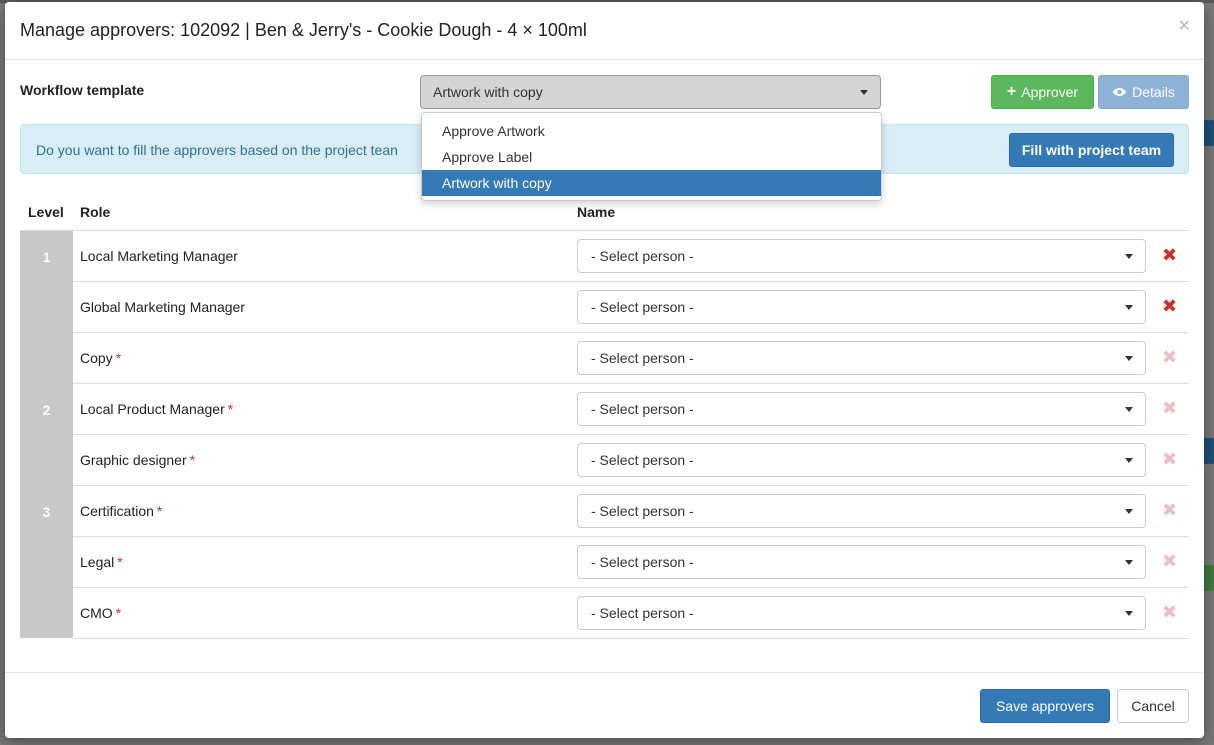 The width and height of the screenshot is (1214, 745). What do you see at coordinates (651, 131) in the screenshot?
I see `dropdown-option: Approve Artwork` at bounding box center [651, 131].